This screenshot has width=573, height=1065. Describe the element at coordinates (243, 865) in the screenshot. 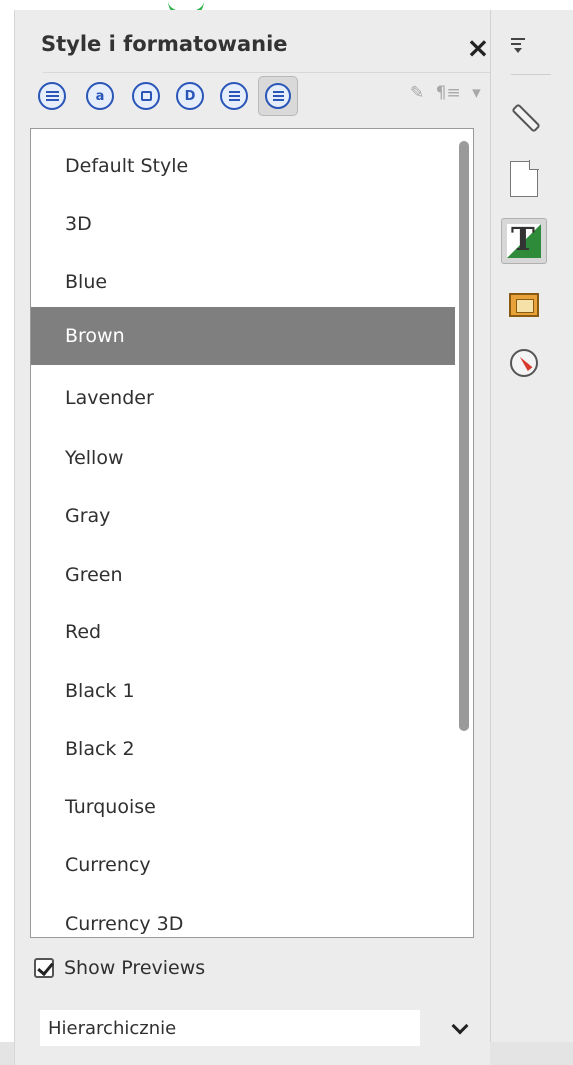

I see `style-item-currency: Currency` at that location.